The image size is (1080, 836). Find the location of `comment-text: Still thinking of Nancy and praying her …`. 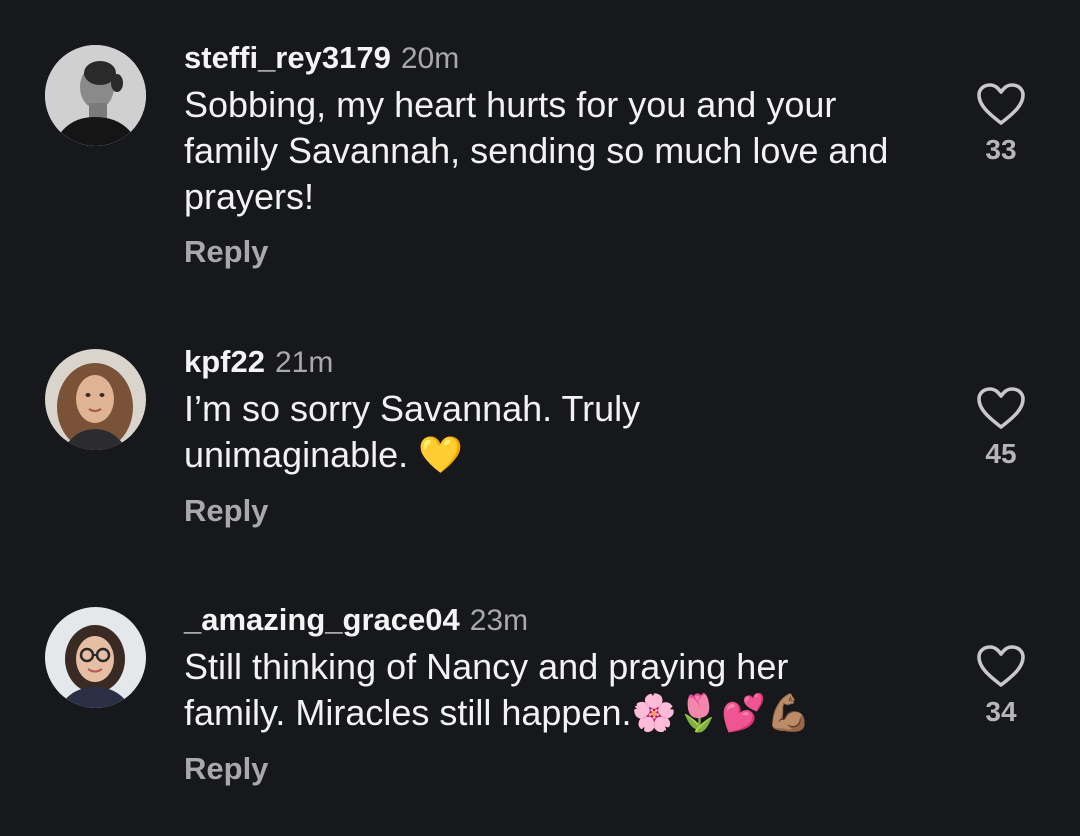

comment-text: Still thinking of Nancy and praying her … is located at coordinates (534, 690).